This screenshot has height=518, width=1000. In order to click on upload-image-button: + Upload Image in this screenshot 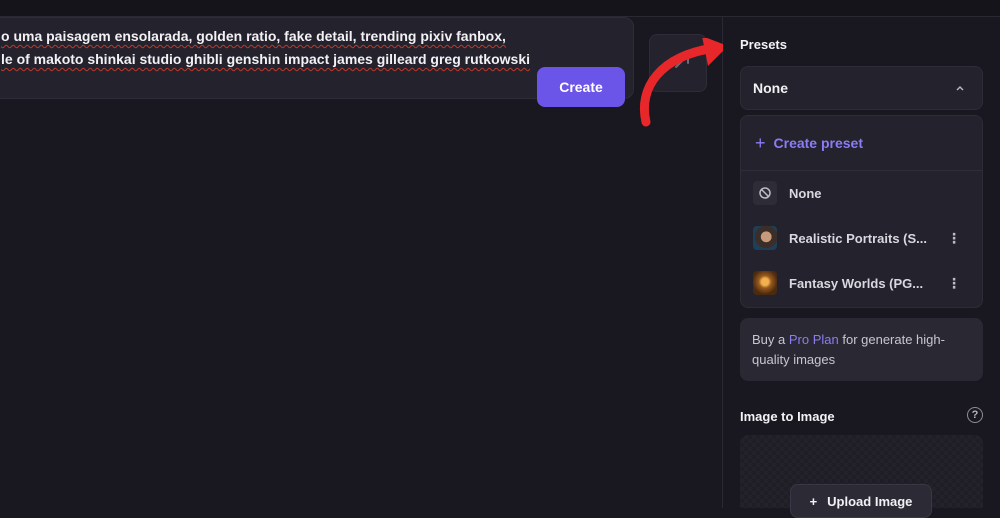, I will do `click(861, 501)`.